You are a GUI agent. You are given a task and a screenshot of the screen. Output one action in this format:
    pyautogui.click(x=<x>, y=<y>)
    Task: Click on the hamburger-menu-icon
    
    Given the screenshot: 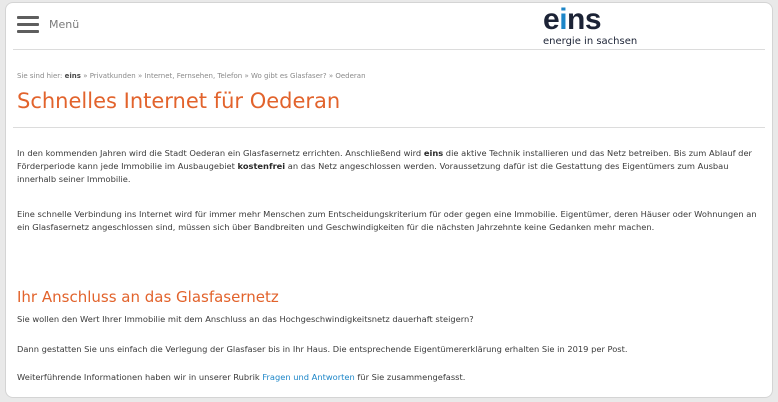 What is the action you would take?
    pyautogui.click(x=28, y=24)
    